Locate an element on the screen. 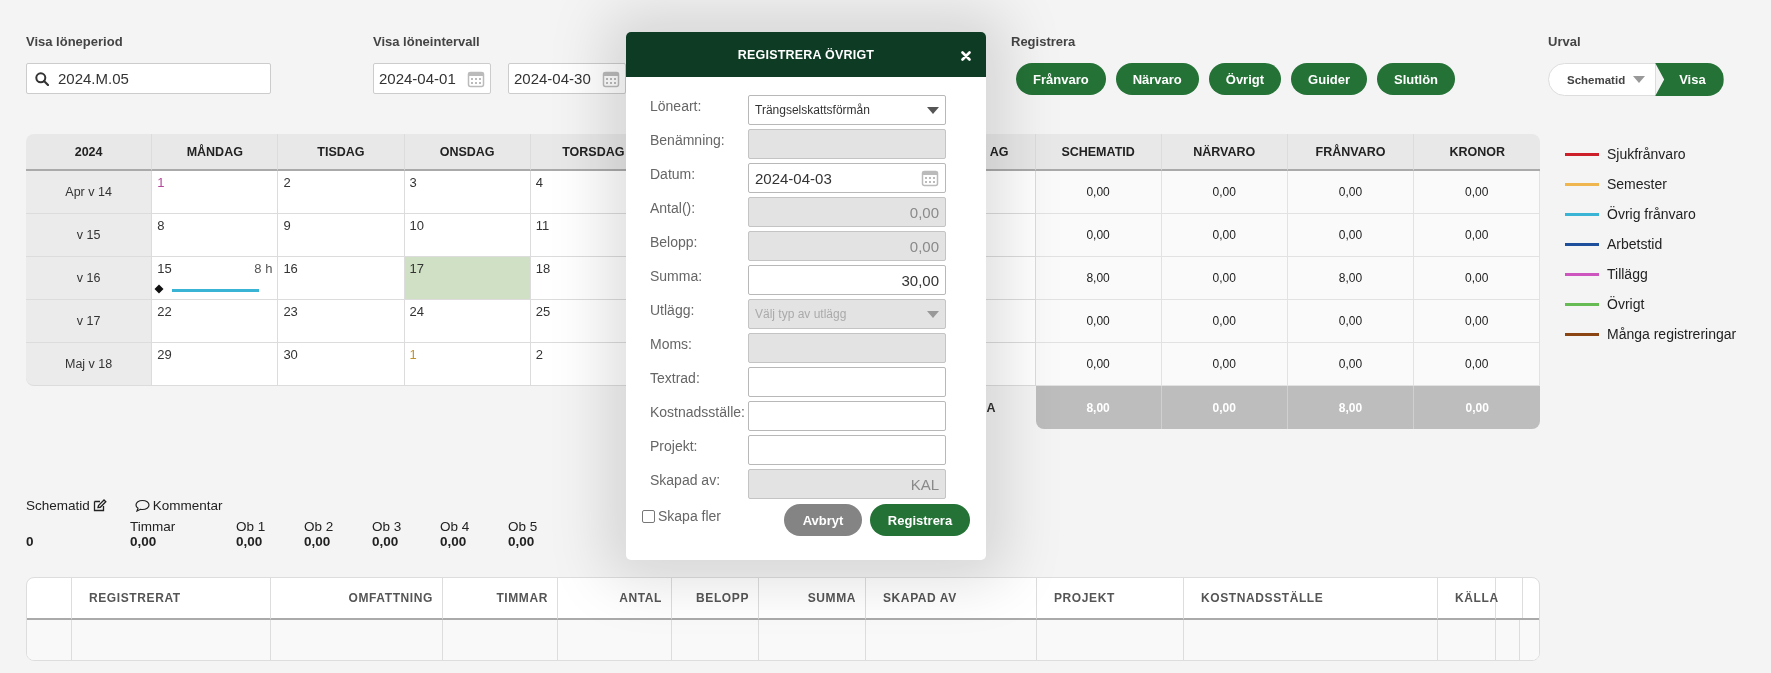 The height and width of the screenshot is (673, 1771). field-label: Visa löneperiod is located at coordinates (75, 41).